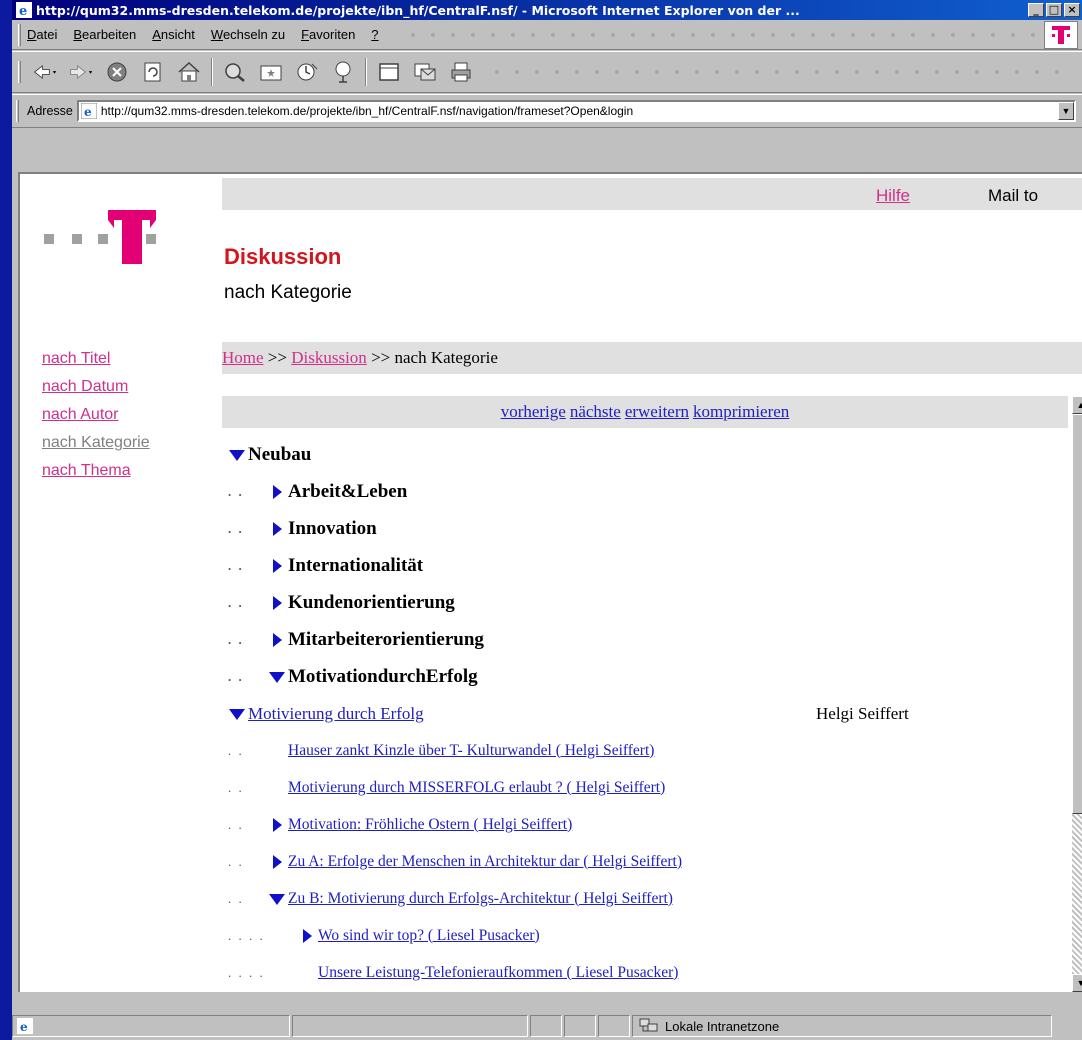  What do you see at coordinates (336, 714) in the screenshot?
I see `topic-link: Motivierung durch Erfolg` at bounding box center [336, 714].